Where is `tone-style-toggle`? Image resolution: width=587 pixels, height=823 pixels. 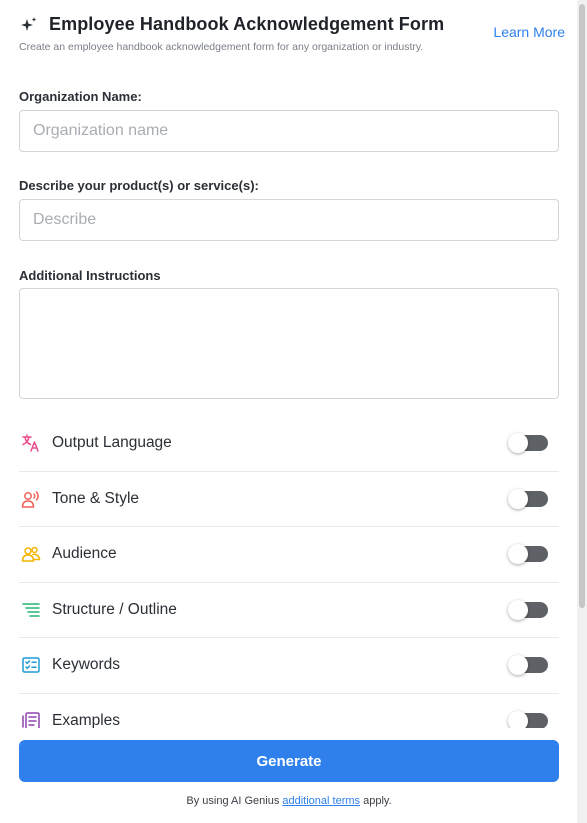
tone-style-toggle is located at coordinates (528, 498).